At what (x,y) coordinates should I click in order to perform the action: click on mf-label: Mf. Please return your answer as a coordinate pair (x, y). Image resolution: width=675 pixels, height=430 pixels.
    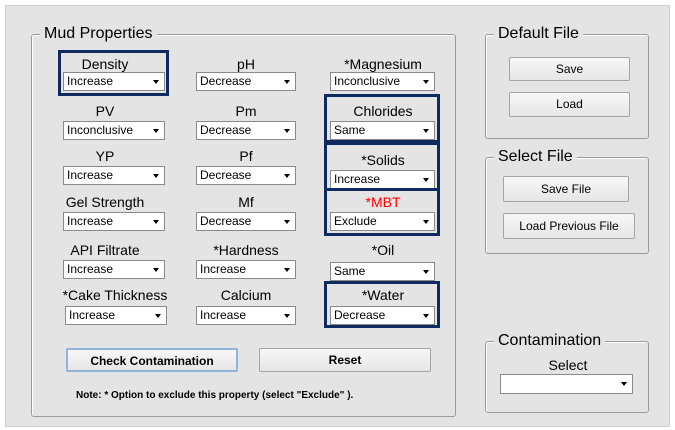
    Looking at the image, I should click on (246, 202).